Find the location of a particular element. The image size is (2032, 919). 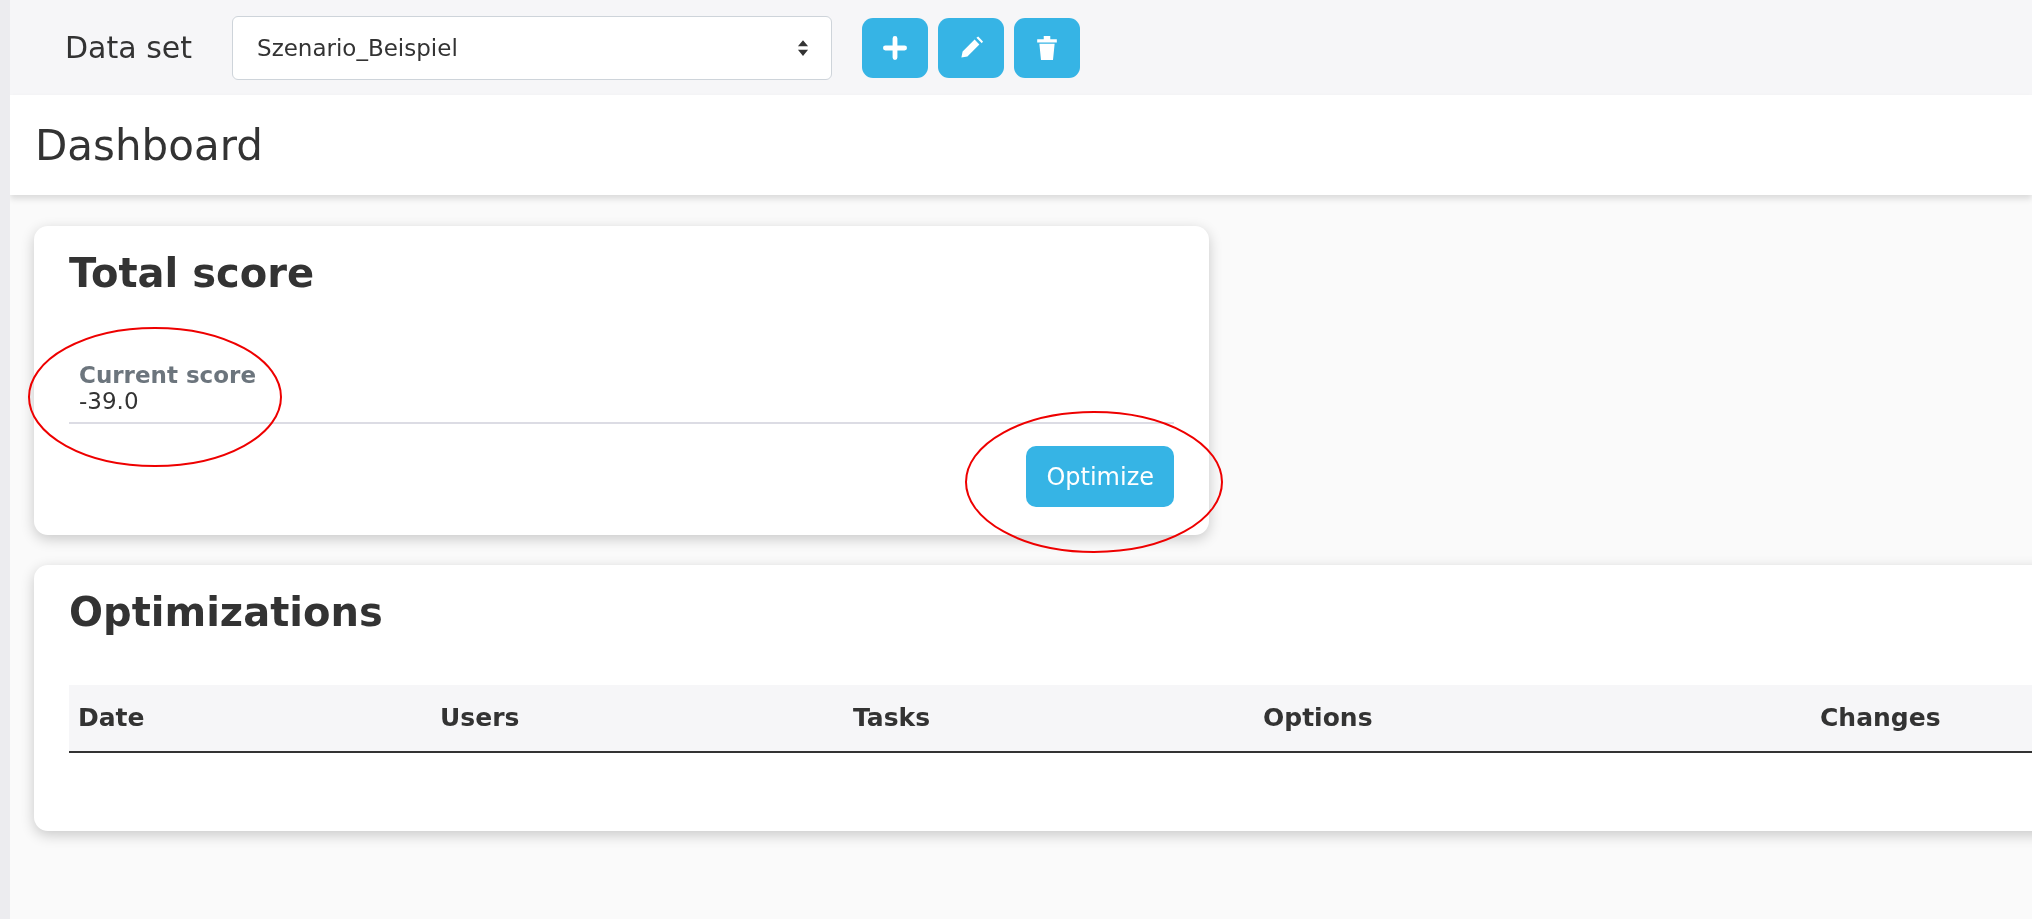

field-value: -39.0 is located at coordinates (109, 401).